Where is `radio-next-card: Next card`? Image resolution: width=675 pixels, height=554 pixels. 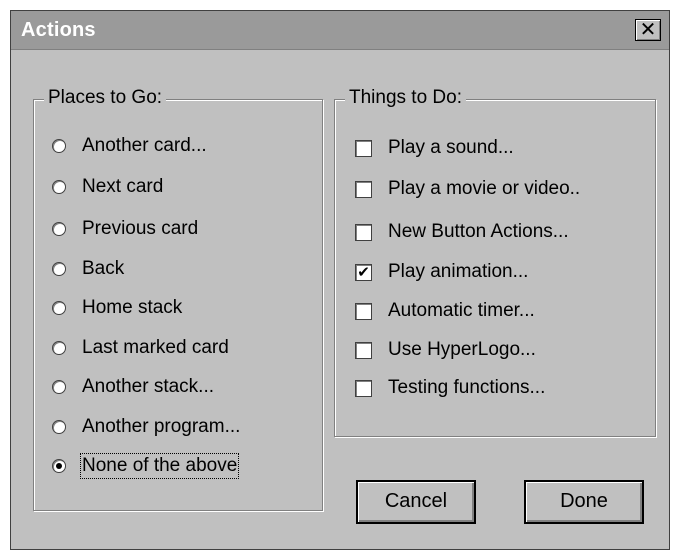
radio-next-card: Next card is located at coordinates (107, 187).